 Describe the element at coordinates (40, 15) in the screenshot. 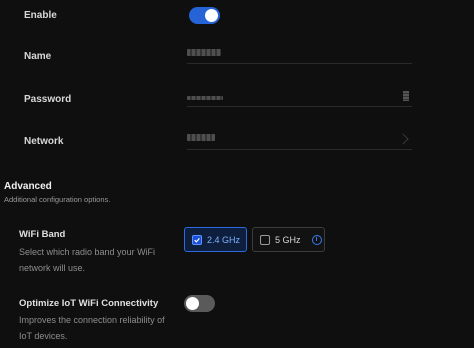

I see `enable-label: Enable` at that location.